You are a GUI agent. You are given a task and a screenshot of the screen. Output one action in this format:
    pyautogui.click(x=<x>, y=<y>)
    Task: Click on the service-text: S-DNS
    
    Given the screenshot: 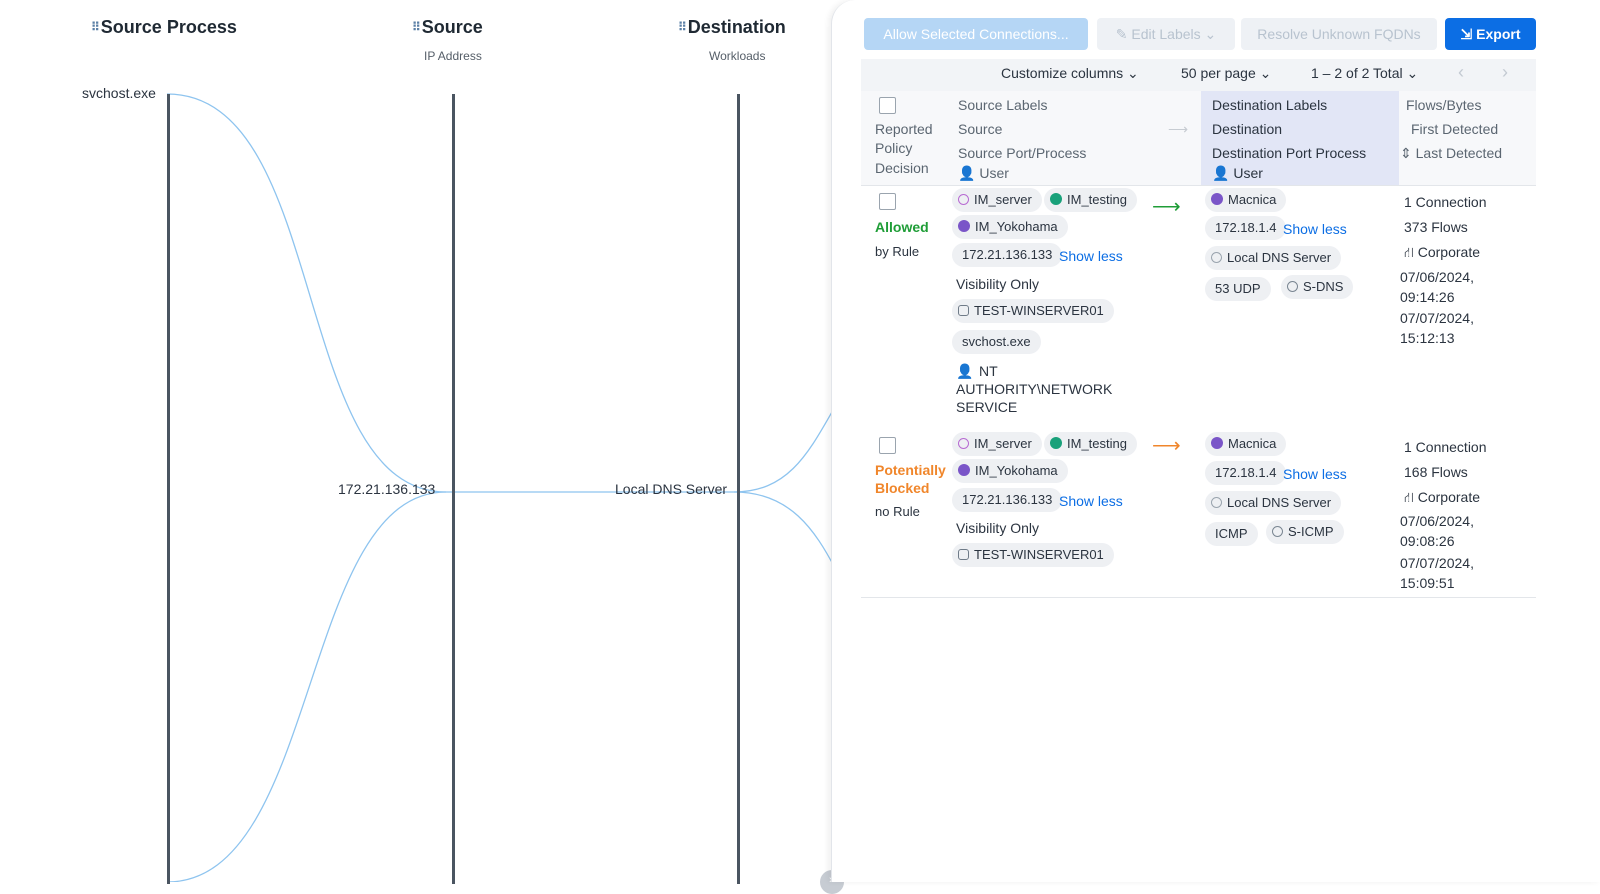 What is the action you would take?
    pyautogui.click(x=1323, y=286)
    